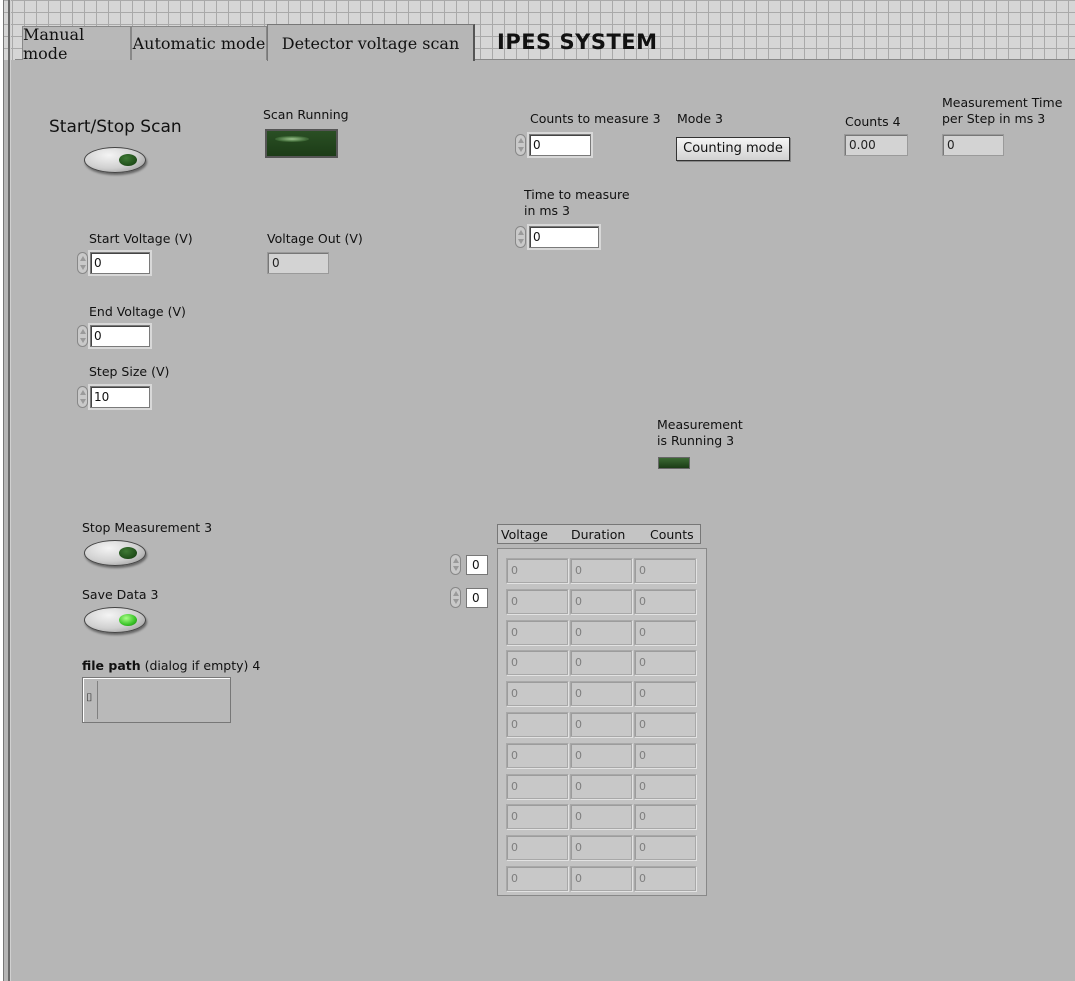 This screenshot has height=981, width=1075. What do you see at coordinates (141, 238) in the screenshot?
I see `start-voltage-label: Start Voltage (V)` at bounding box center [141, 238].